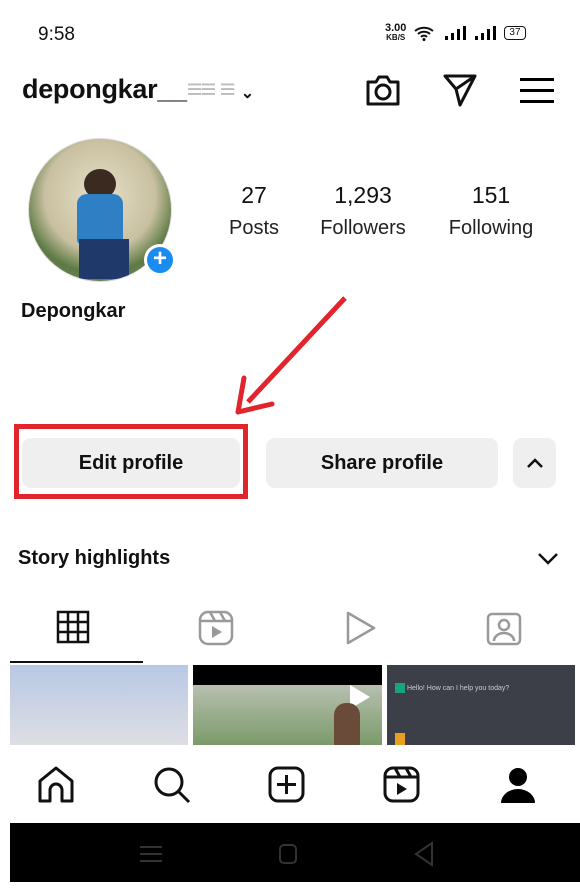 The image size is (580, 896). What do you see at coordinates (287, 785) in the screenshot?
I see `create-icon` at bounding box center [287, 785].